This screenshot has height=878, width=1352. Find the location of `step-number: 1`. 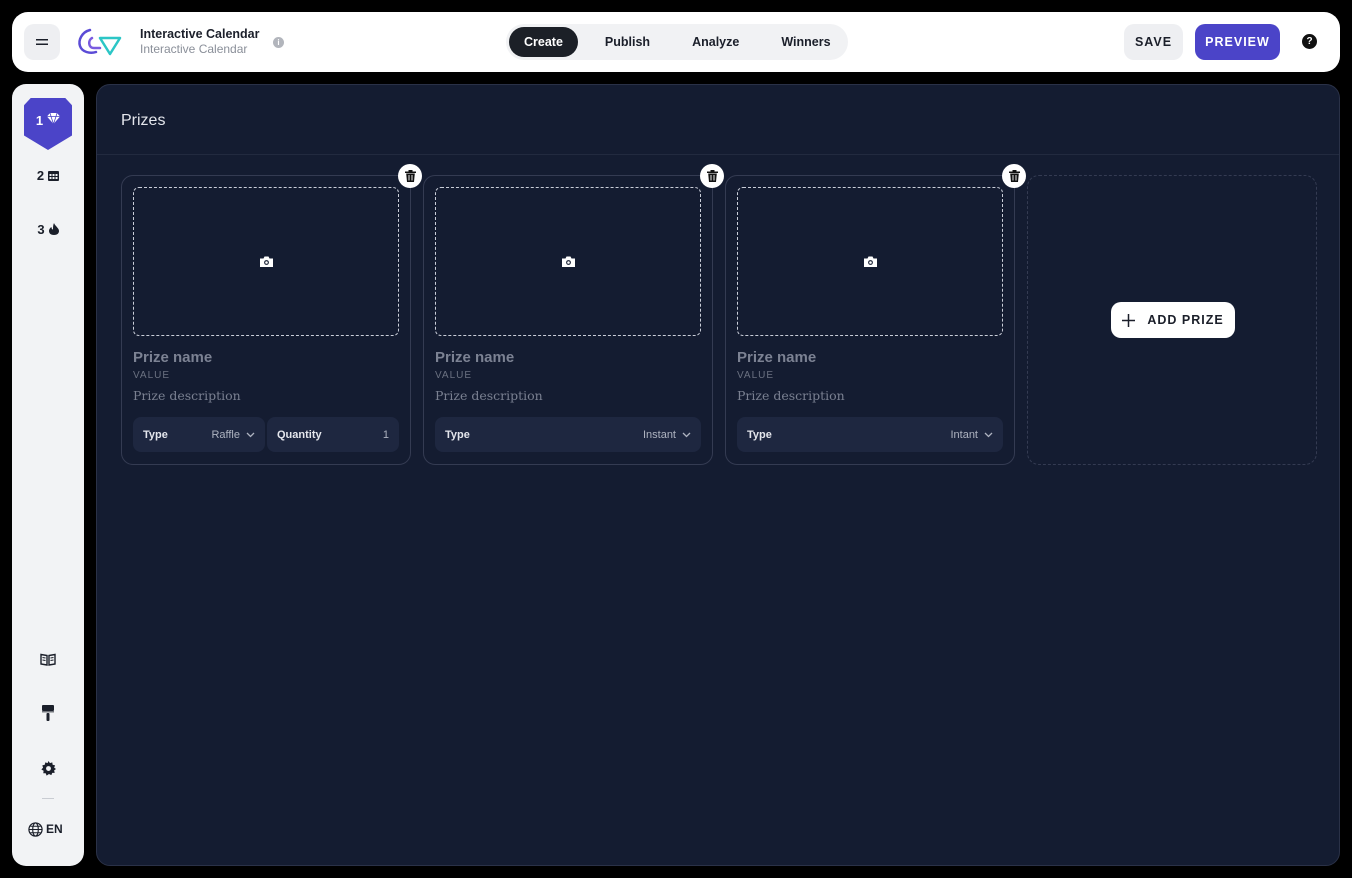

step-number: 1 is located at coordinates (39, 120).